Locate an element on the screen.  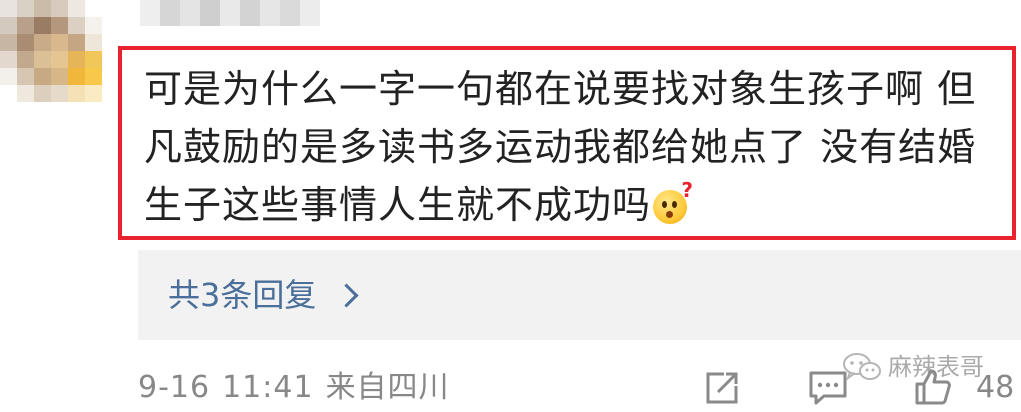
comment-icon is located at coordinates (828, 388).